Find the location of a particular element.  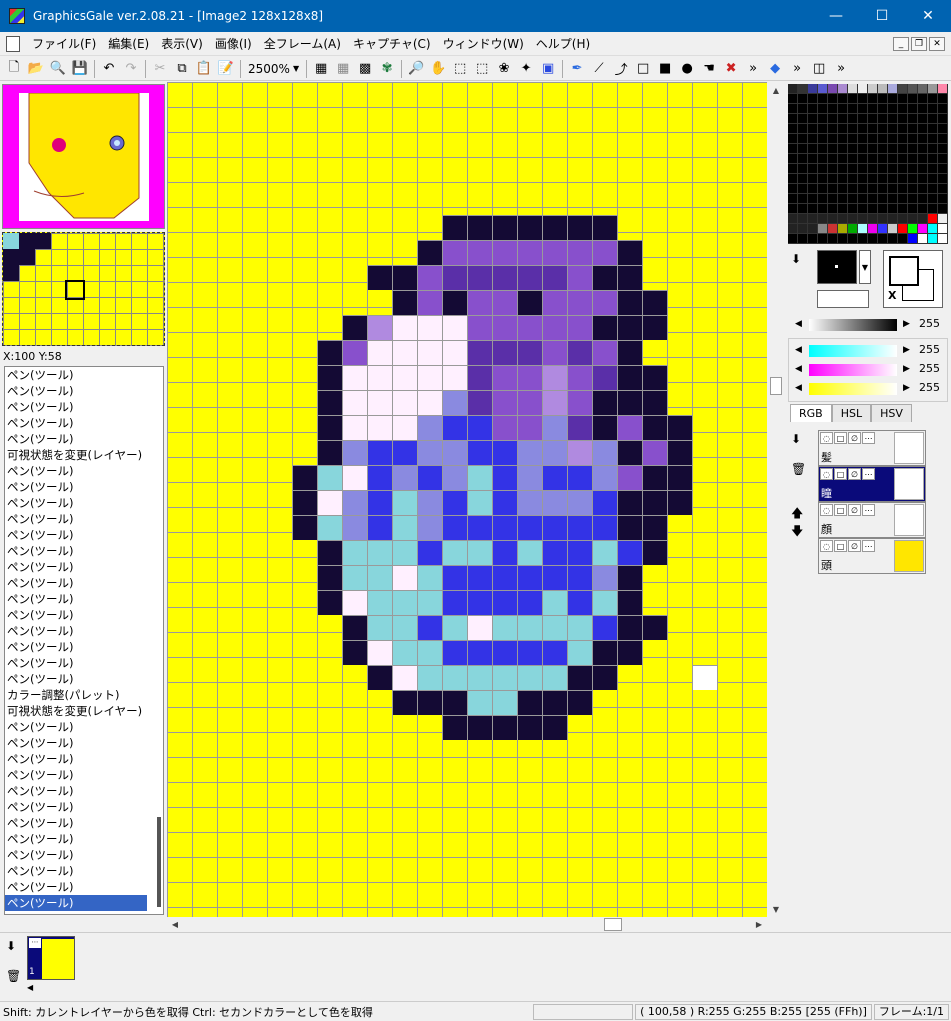

history-item: カラー調整(パレット) is located at coordinates (84, 695).